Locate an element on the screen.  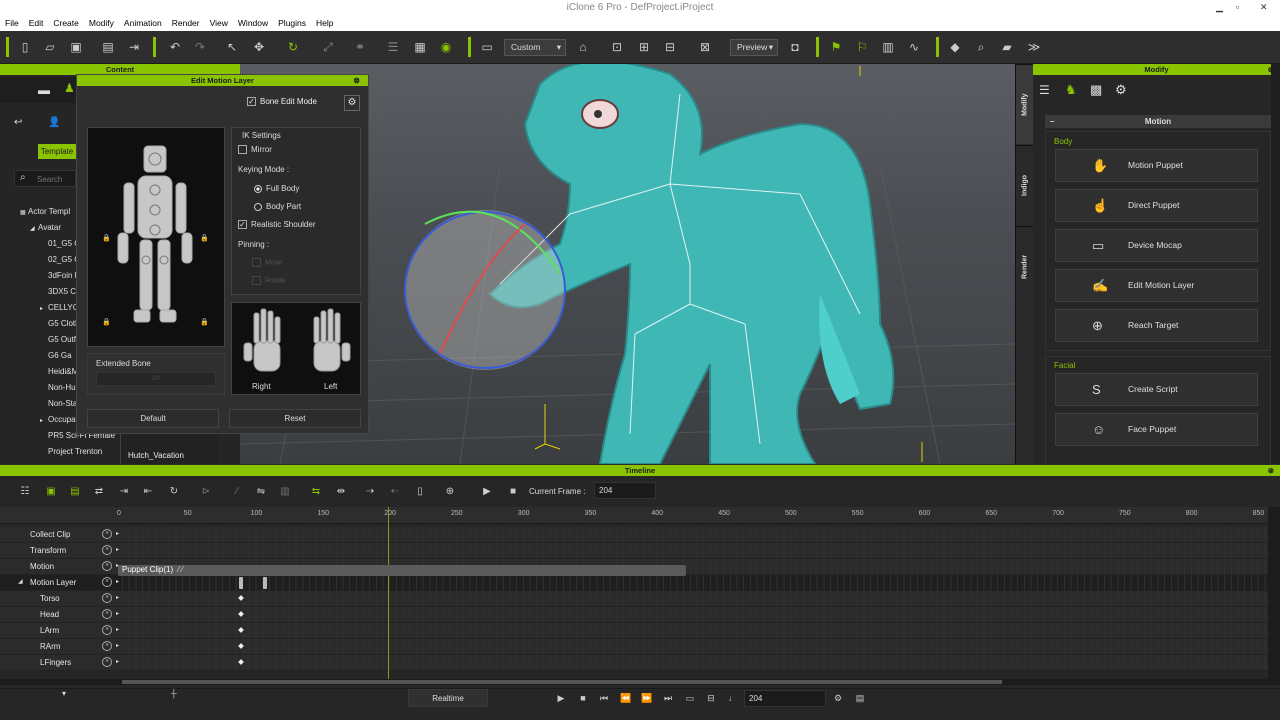
timeline-hscrollbar is located at coordinates (640, 682).